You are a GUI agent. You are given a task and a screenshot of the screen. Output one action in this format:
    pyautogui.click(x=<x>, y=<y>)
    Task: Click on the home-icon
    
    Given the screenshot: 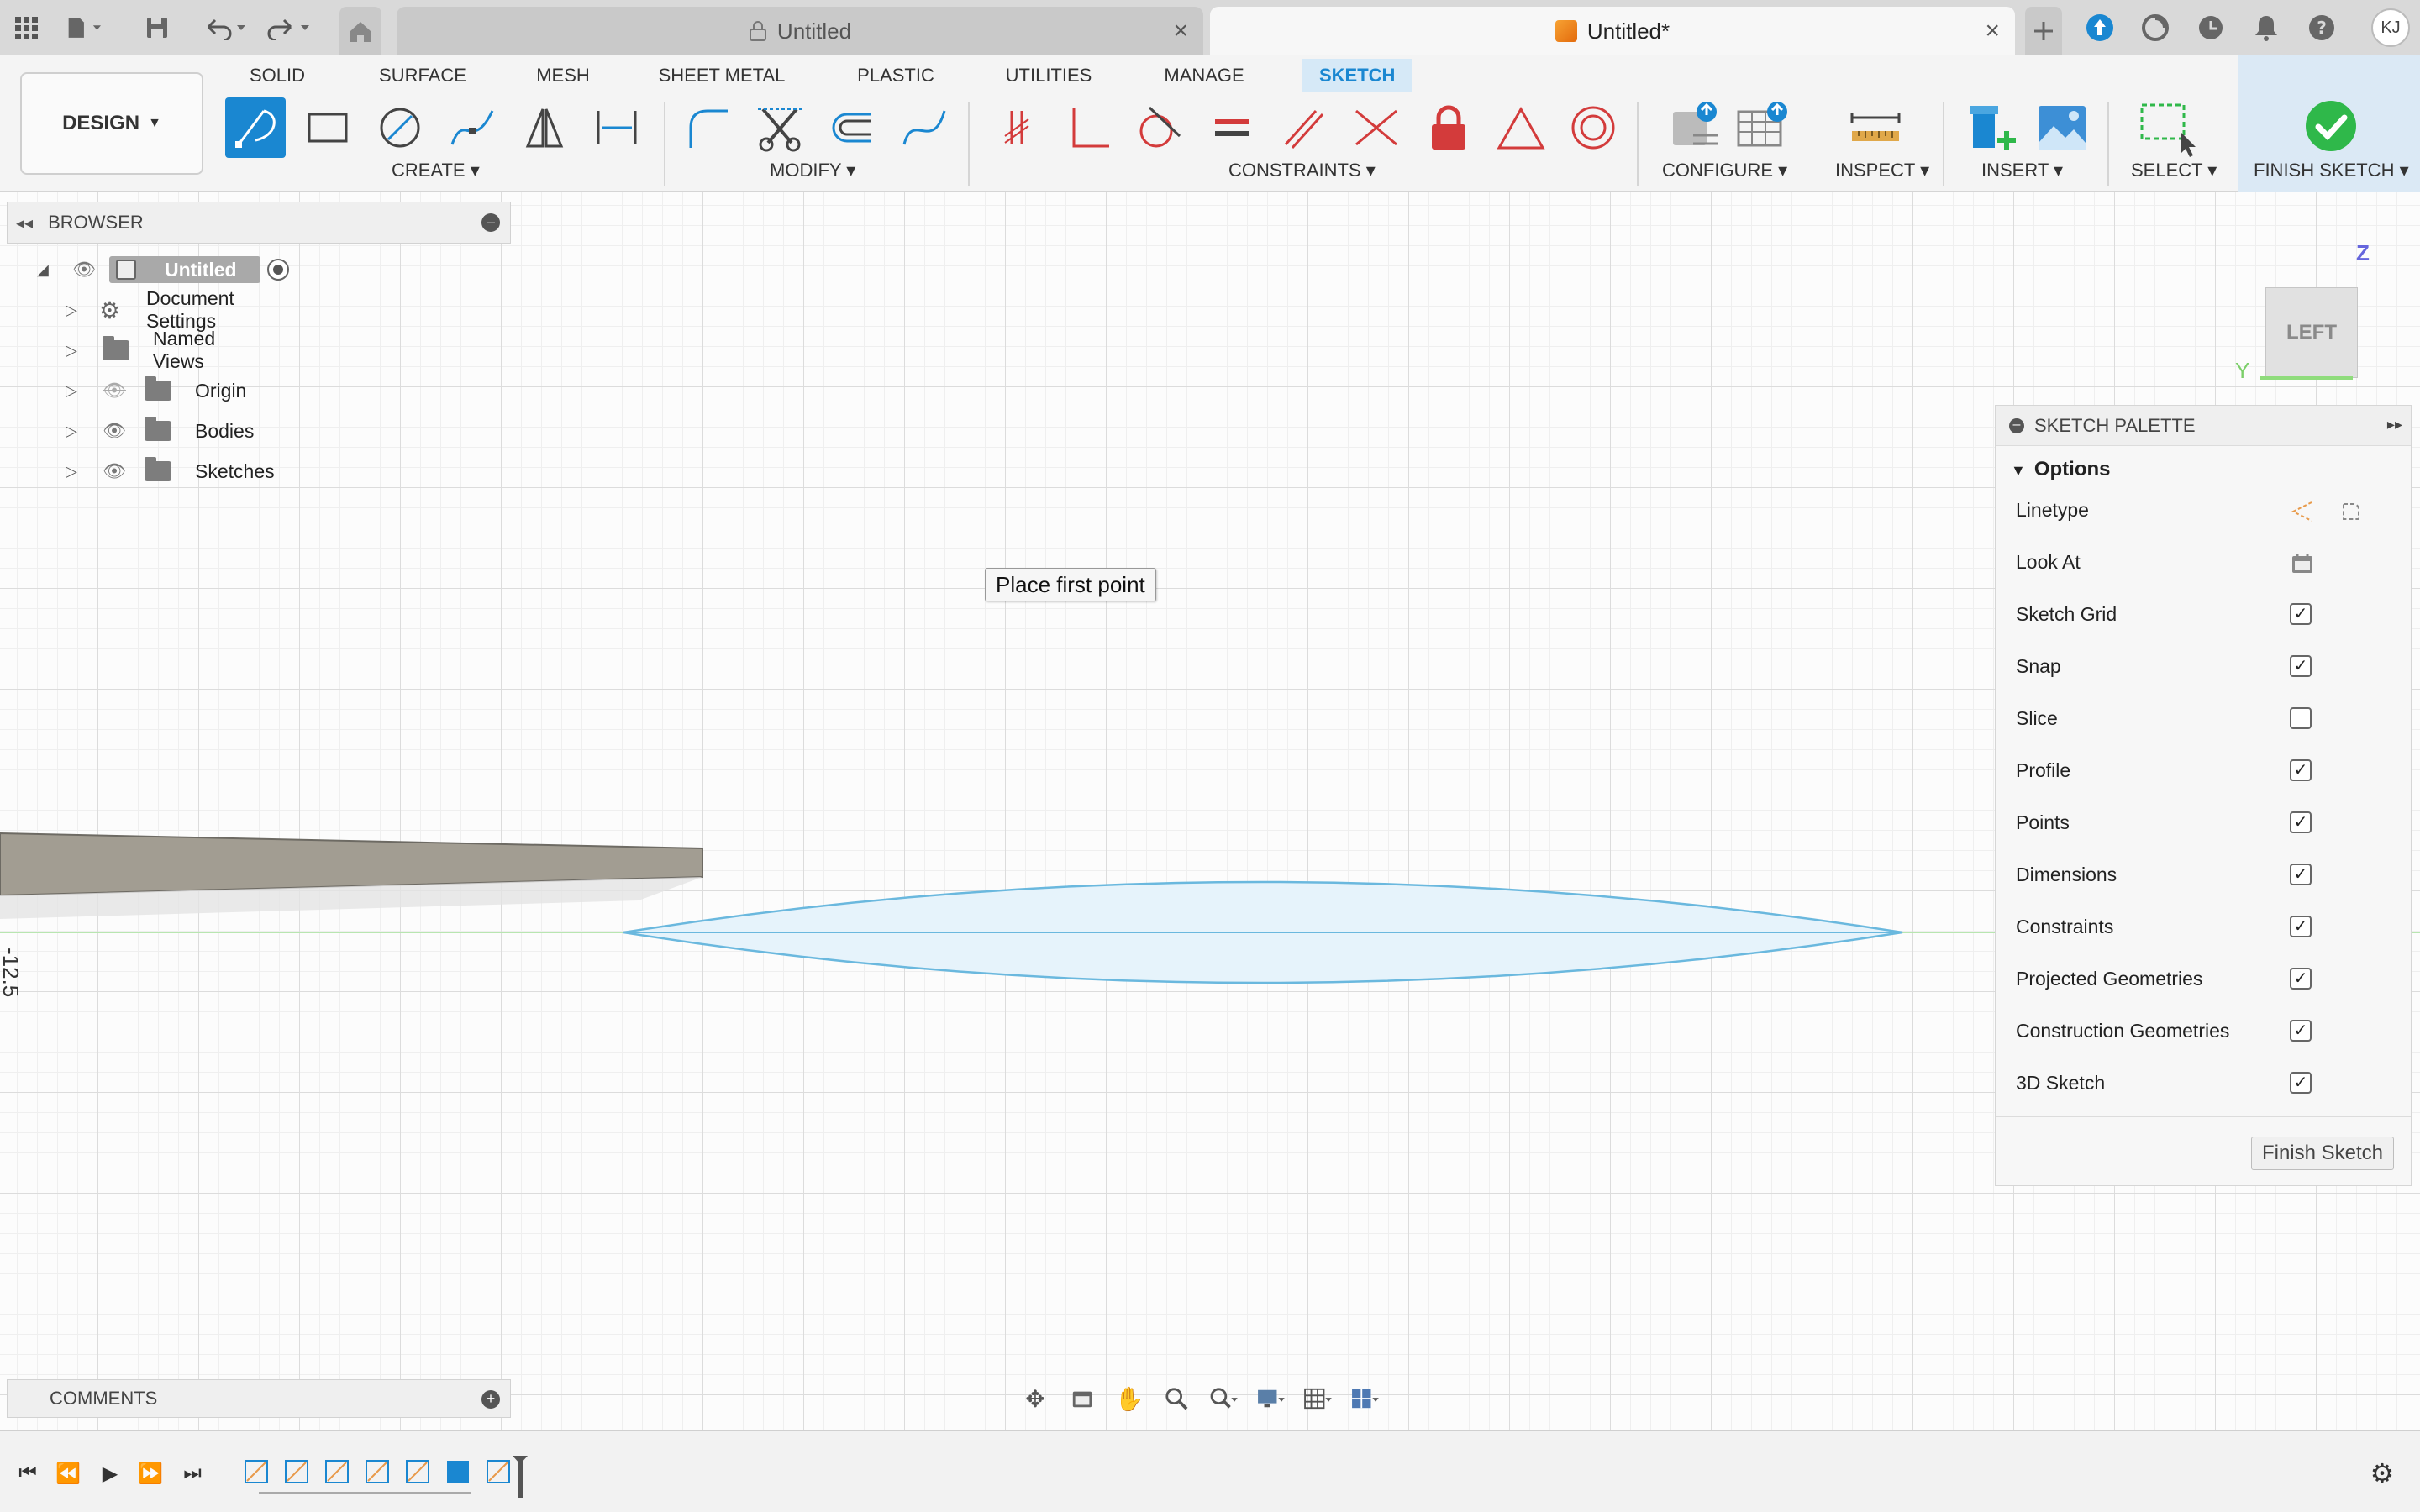 What is the action you would take?
    pyautogui.click(x=360, y=31)
    